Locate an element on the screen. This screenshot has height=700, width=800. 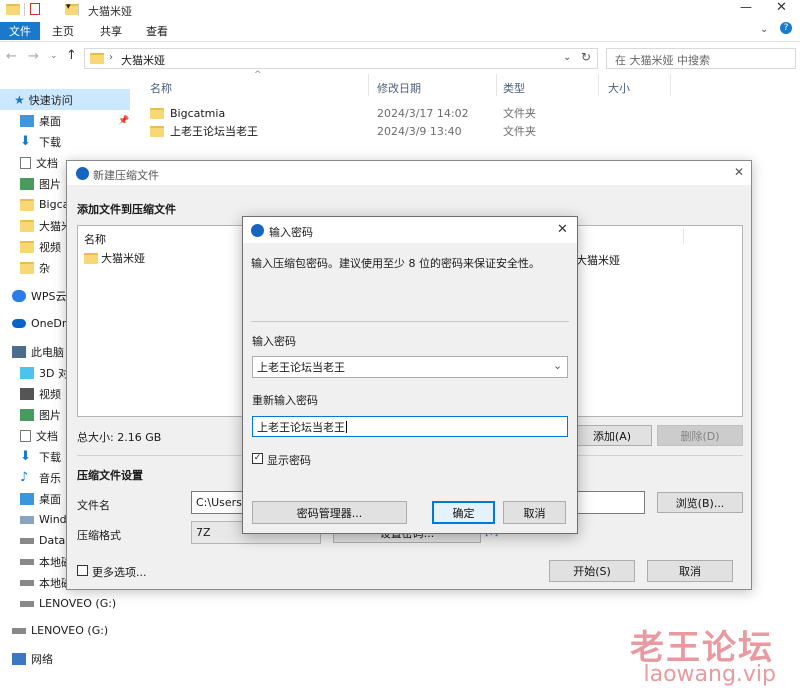
sidebar-item-label: 桌面 is located at coordinates (50, 121).